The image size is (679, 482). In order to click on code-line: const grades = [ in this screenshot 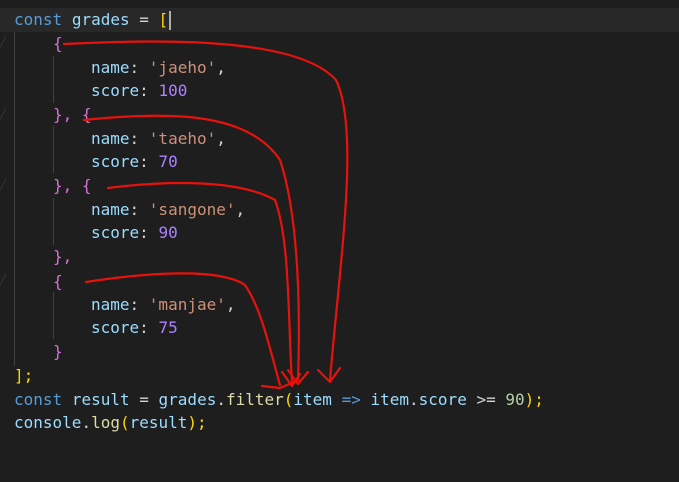, I will do `click(339, 20)`.